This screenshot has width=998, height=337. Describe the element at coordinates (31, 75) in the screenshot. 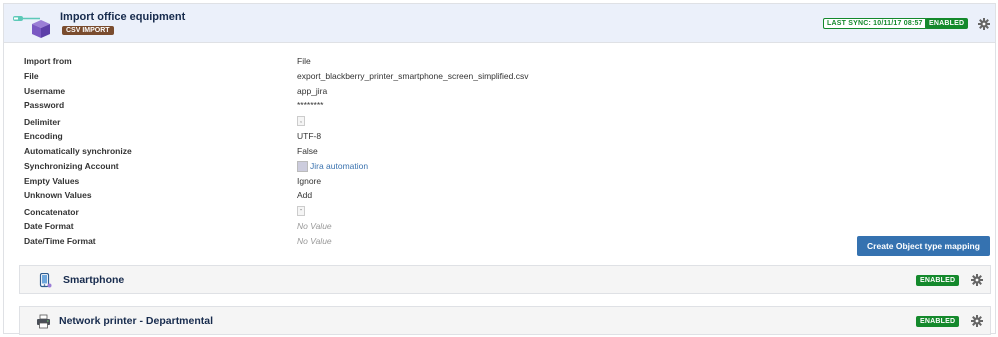

I see `property-label: File` at that location.